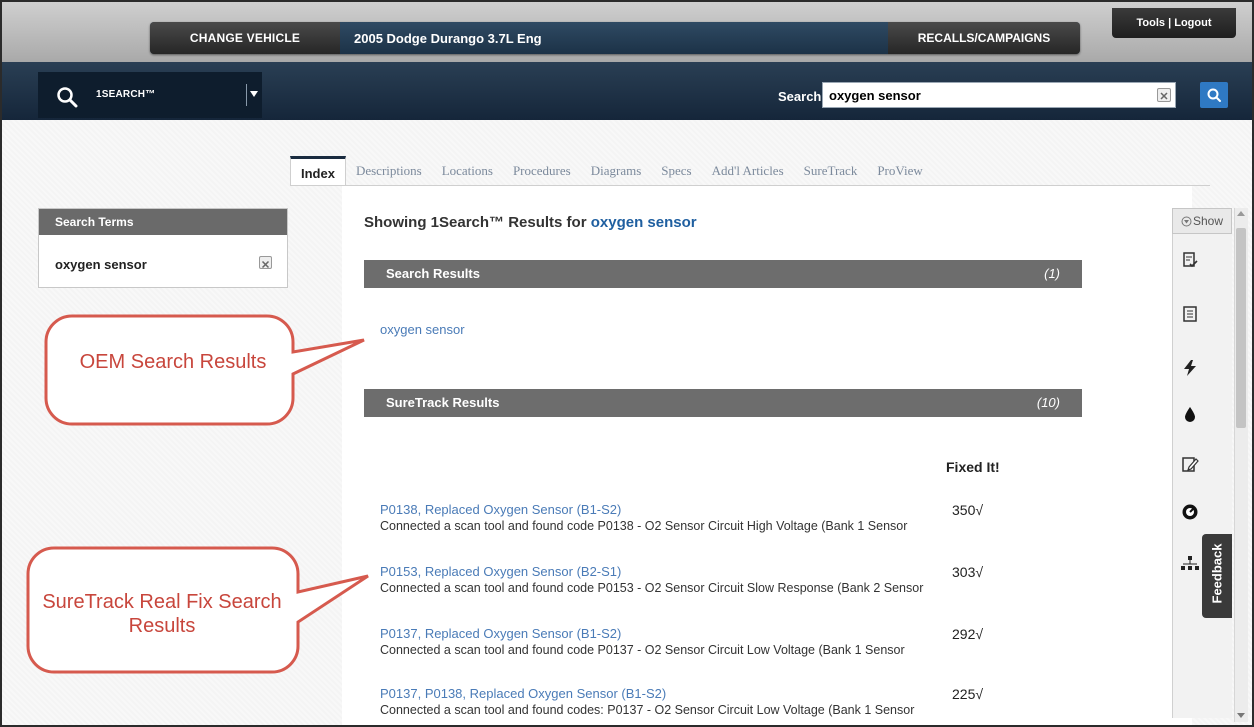 This screenshot has width=1254, height=727. Describe the element at coordinates (1190, 414) in the screenshot. I see `fluid-drop-icon` at that location.